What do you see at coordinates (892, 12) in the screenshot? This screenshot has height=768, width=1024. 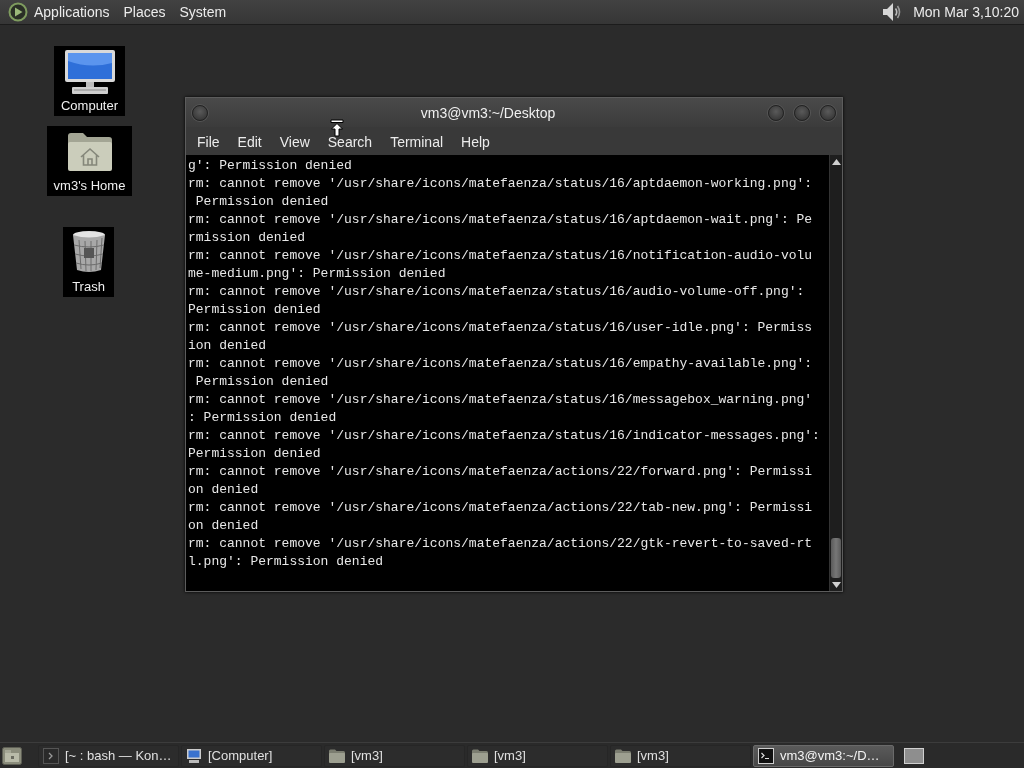 I see `speaker-icon` at bounding box center [892, 12].